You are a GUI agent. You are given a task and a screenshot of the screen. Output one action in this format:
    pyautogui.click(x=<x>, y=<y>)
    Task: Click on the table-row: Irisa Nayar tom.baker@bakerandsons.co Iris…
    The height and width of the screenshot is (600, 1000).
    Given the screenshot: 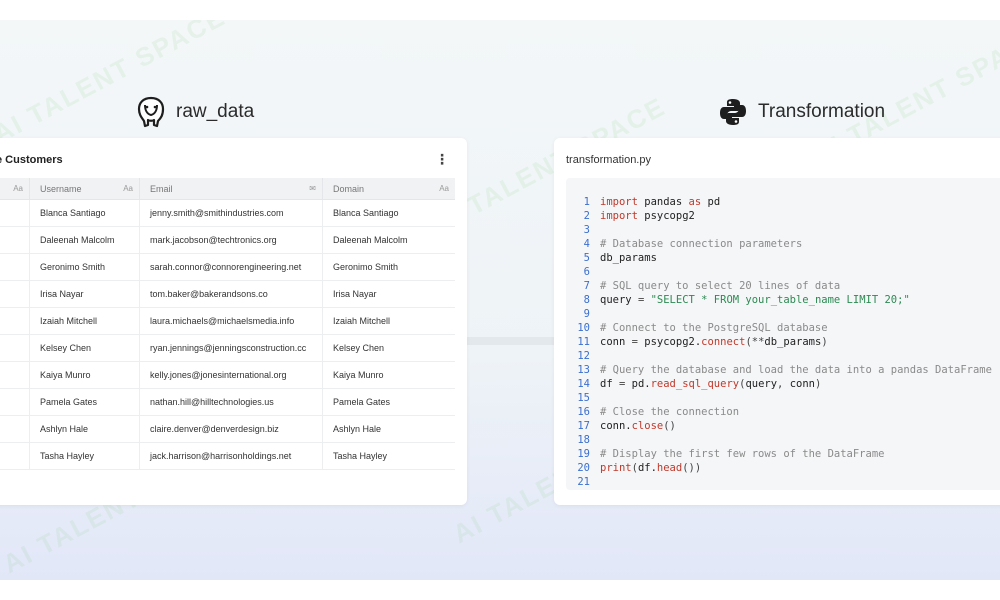 What is the action you would take?
    pyautogui.click(x=227, y=294)
    